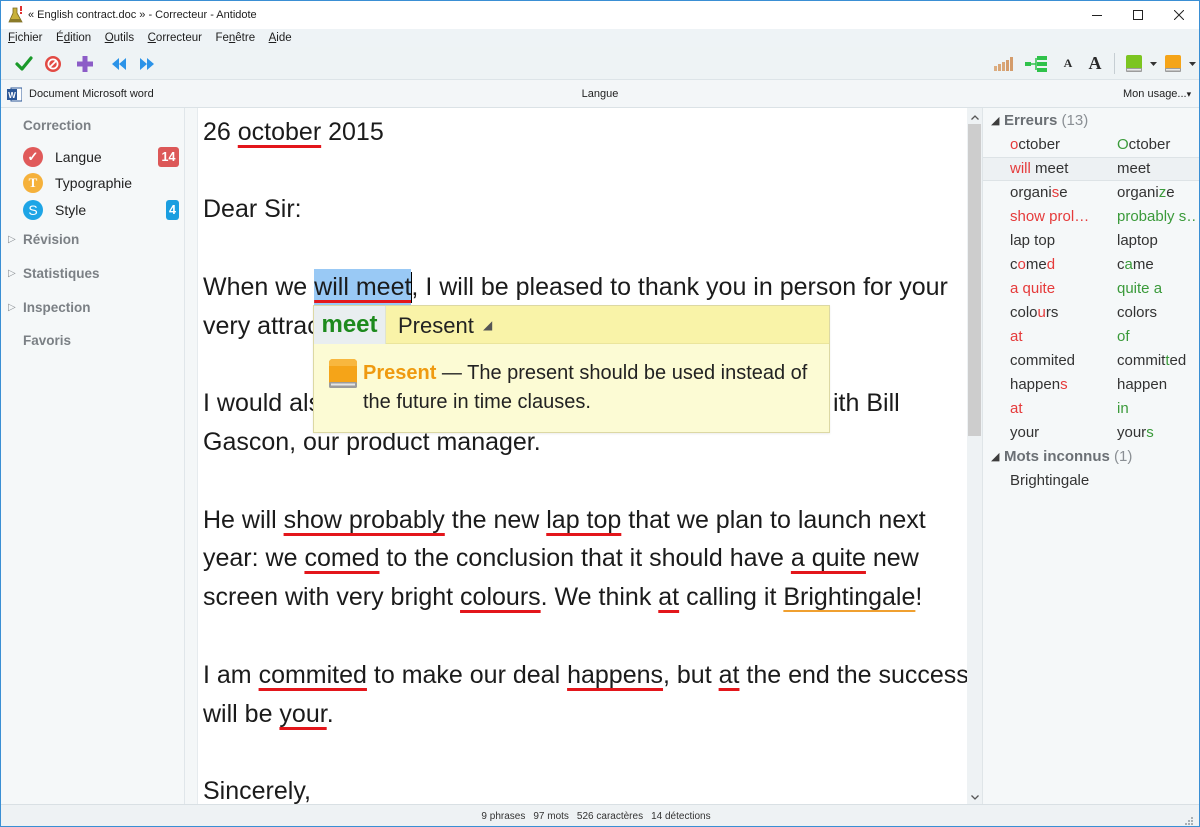 Image resolution: width=1200 pixels, height=827 pixels. I want to click on scroll-thumb, so click(974, 280).